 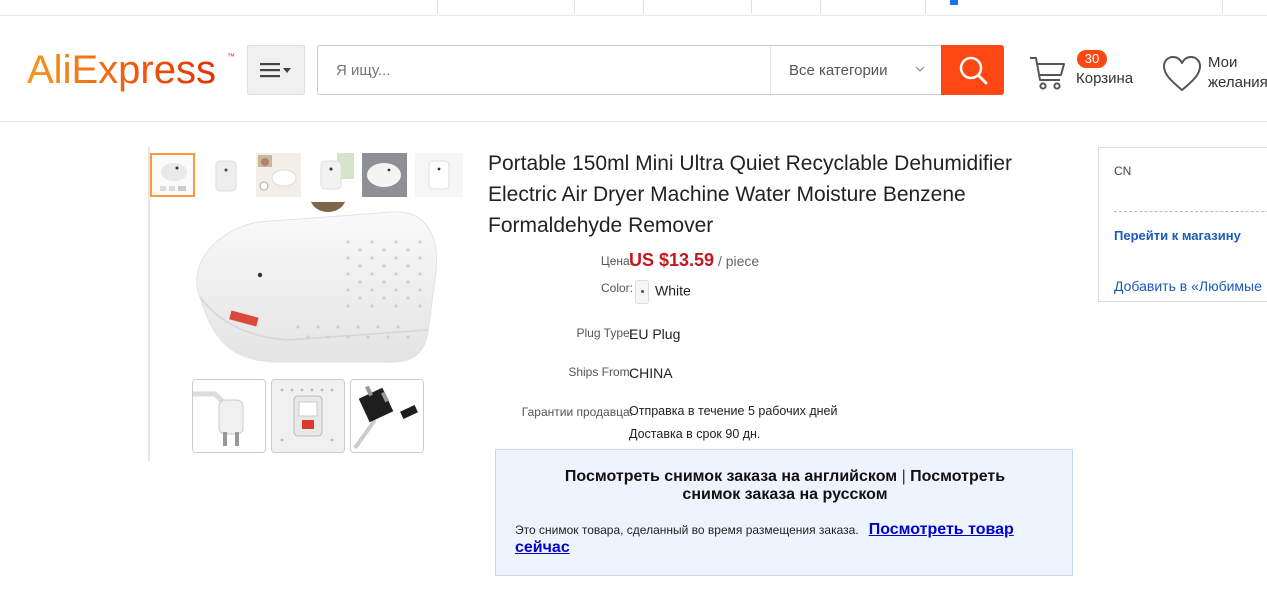 I want to click on wishlist-label-line1: Мои, so click(x=1223, y=62).